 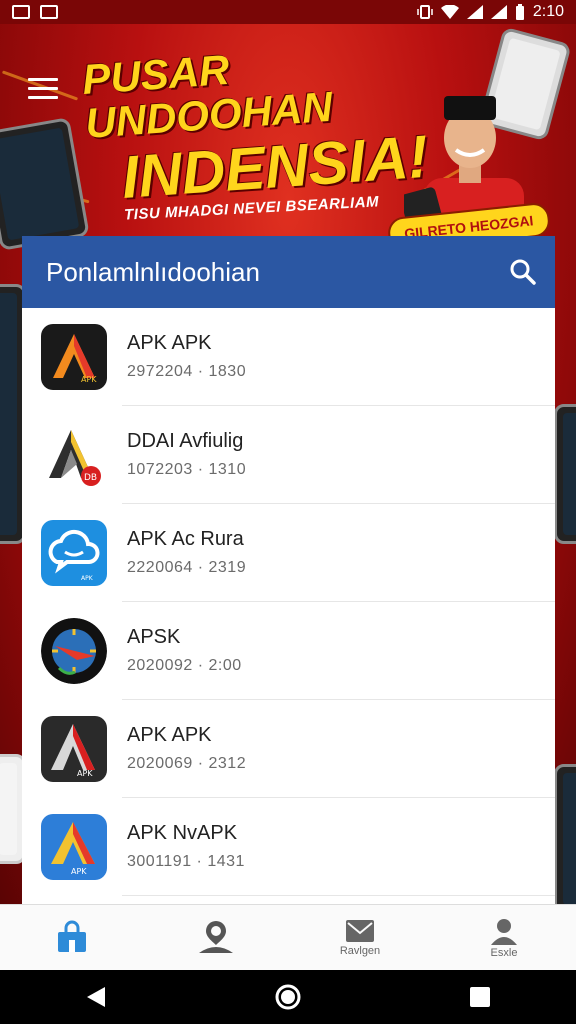 I want to click on app-list-item: APK APK APK 2972204 · 1830, so click(x=288, y=357).